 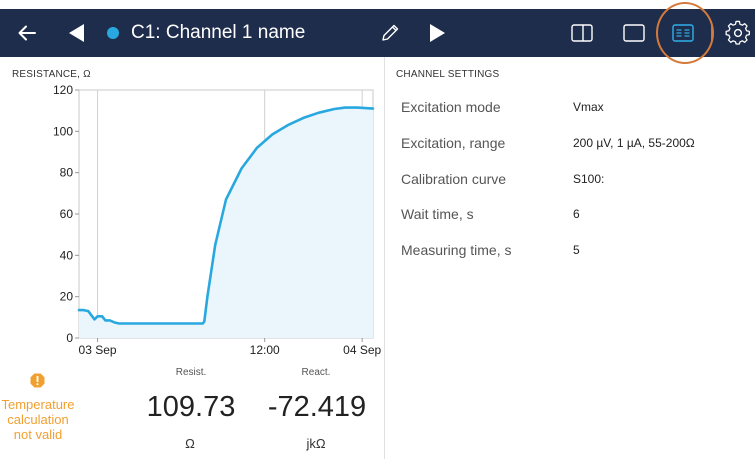 I want to click on setting-label: Excitation, range, so click(x=453, y=143).